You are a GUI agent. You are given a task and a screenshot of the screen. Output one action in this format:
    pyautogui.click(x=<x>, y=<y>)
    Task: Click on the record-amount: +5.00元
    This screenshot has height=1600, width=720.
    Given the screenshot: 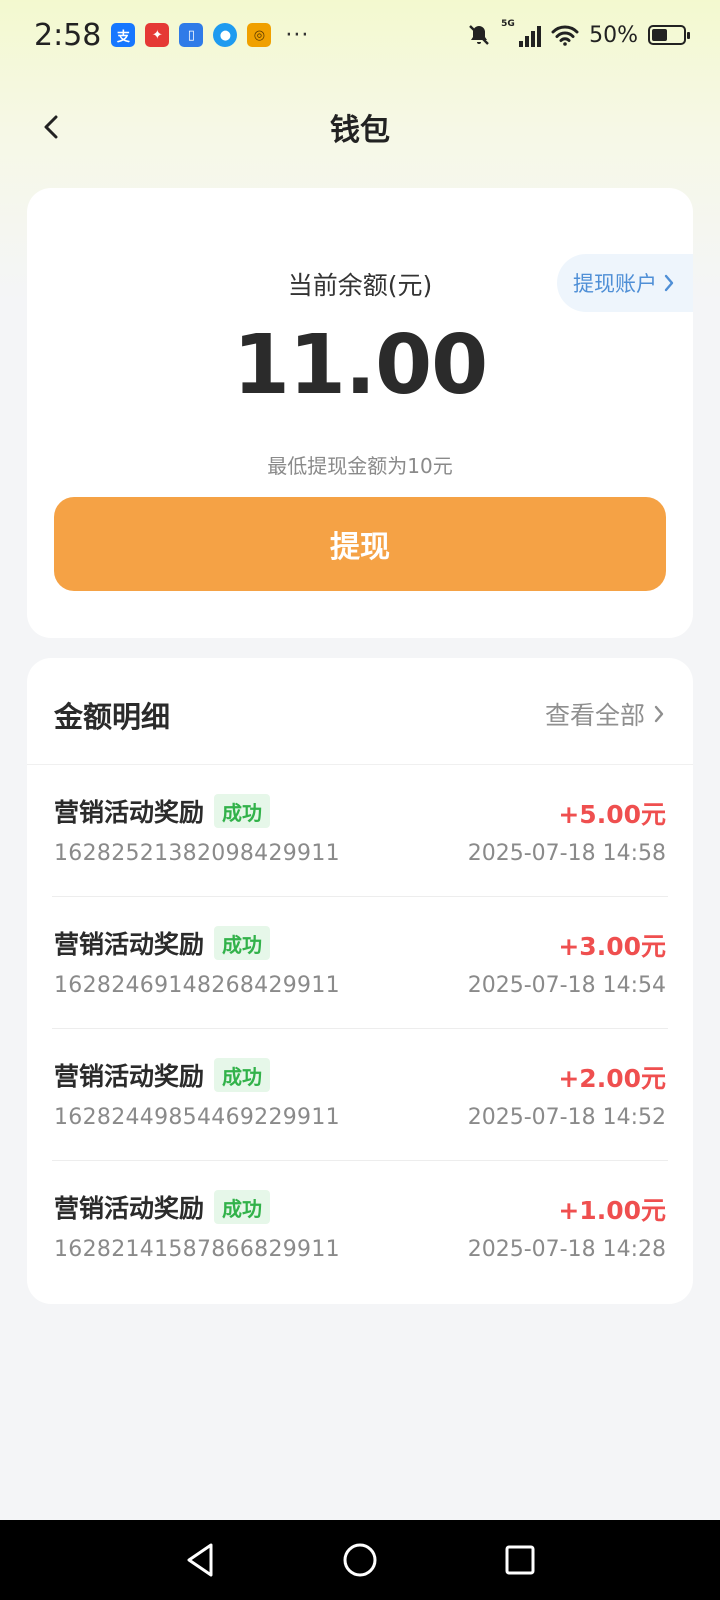 What is the action you would take?
    pyautogui.click(x=612, y=814)
    